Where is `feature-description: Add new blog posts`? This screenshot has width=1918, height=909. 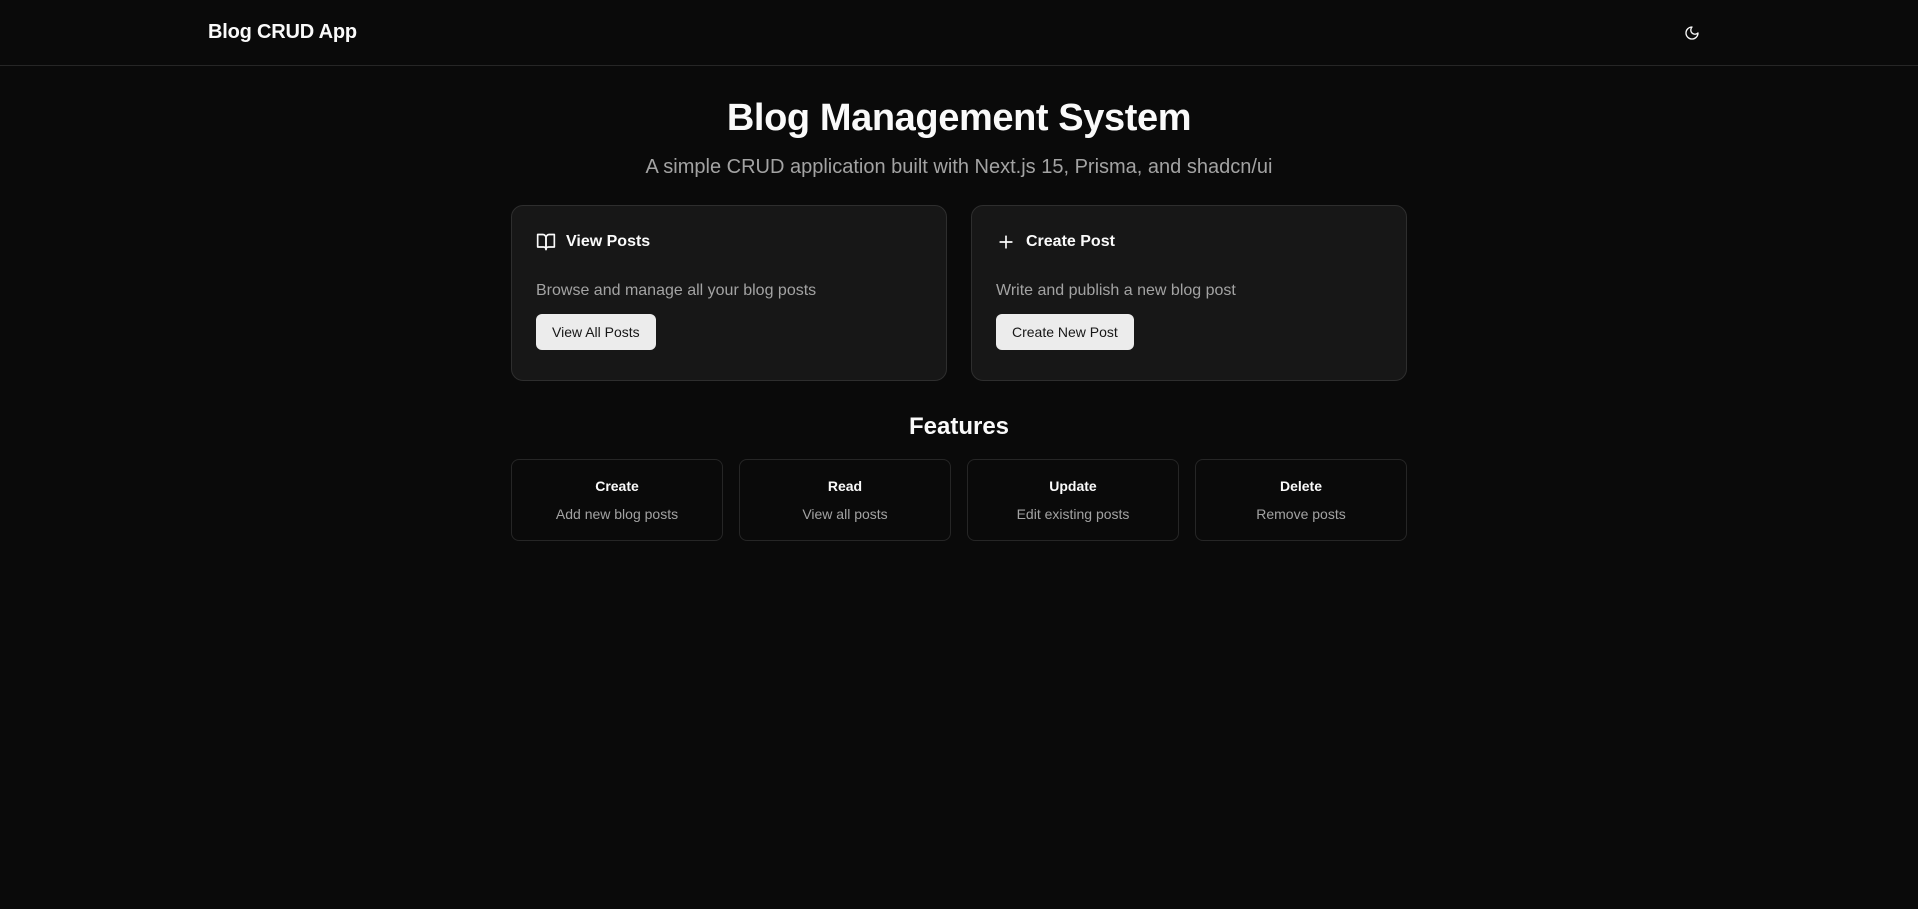 feature-description: Add new blog posts is located at coordinates (617, 513).